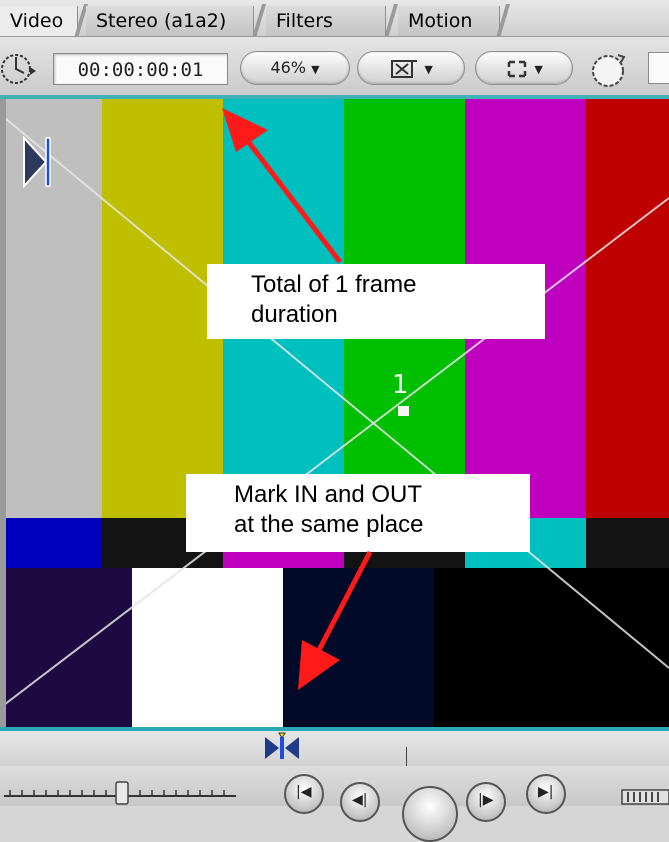  Describe the element at coordinates (360, 802) in the screenshot. I see `step-back-button: ◀|` at that location.